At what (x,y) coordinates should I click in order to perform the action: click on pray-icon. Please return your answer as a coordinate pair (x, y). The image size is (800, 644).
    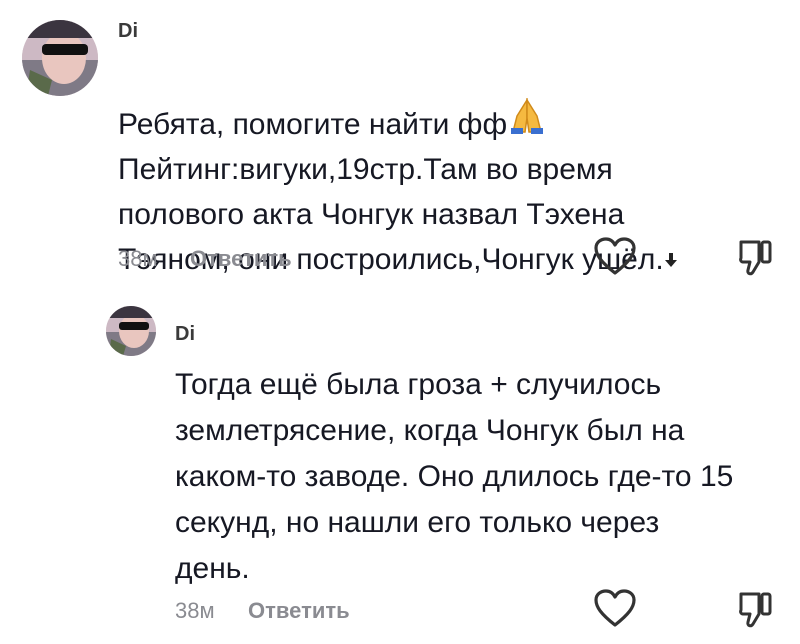
    Looking at the image, I should click on (527, 122).